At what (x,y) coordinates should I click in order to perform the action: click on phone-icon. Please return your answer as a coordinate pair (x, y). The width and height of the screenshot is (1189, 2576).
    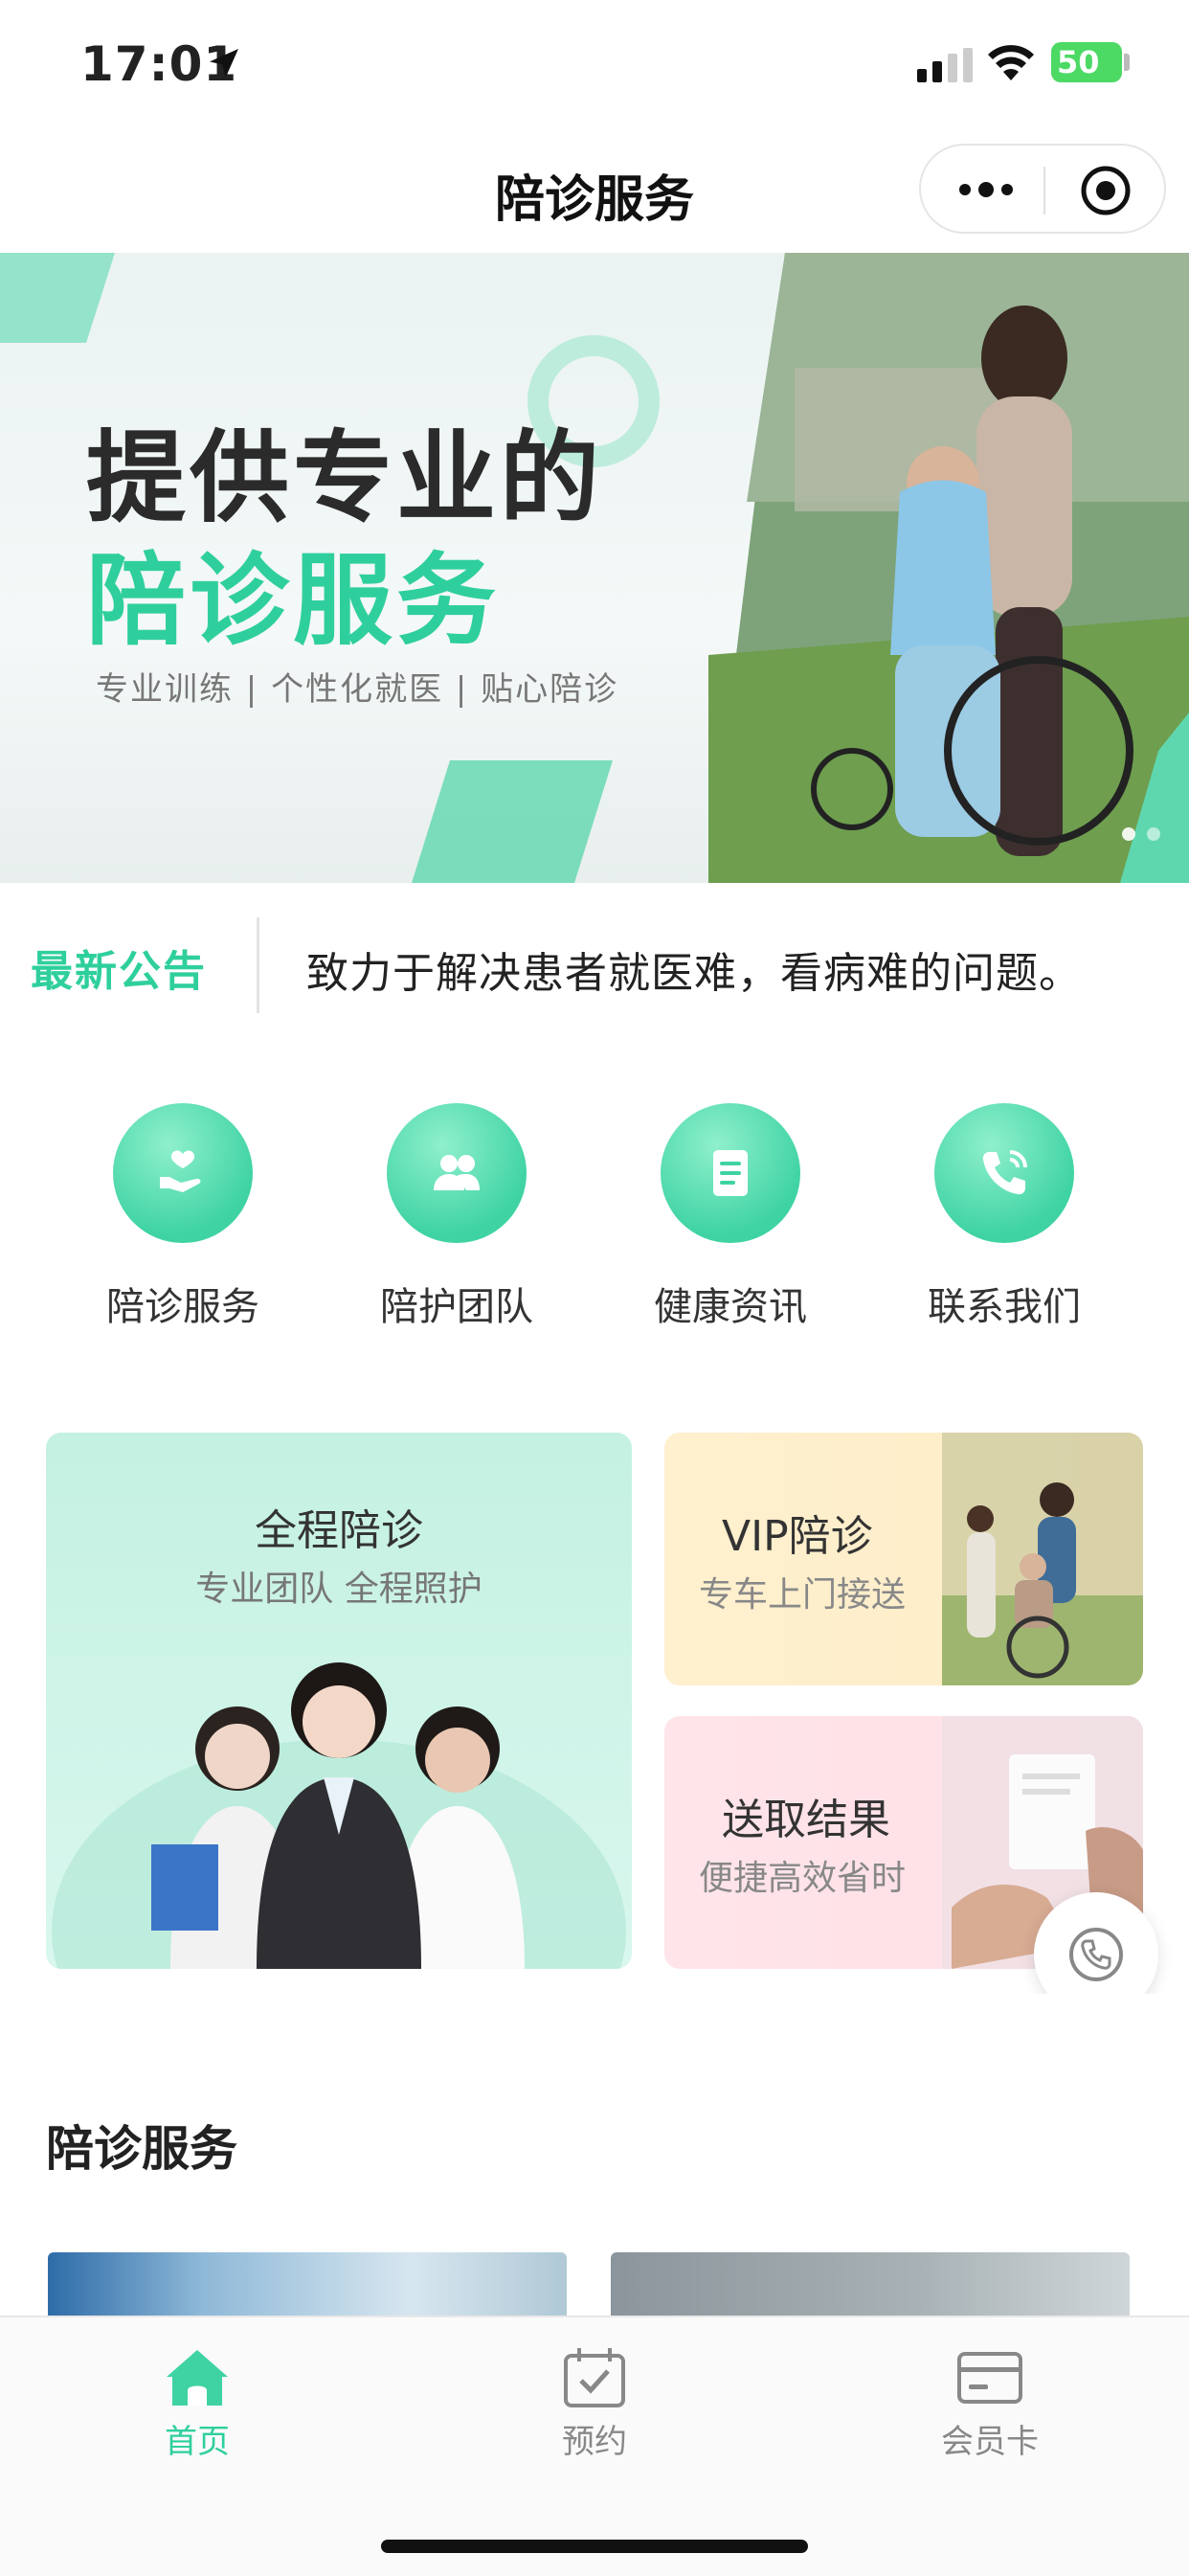
    Looking at the image, I should click on (1004, 1172).